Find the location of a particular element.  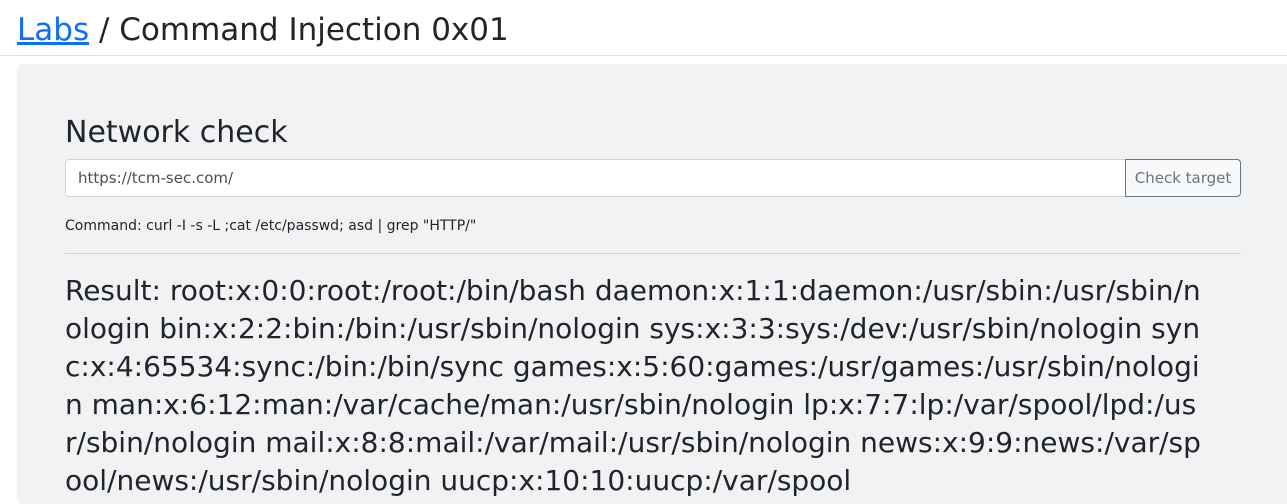

check-target-button: Check target is located at coordinates (1183, 178).